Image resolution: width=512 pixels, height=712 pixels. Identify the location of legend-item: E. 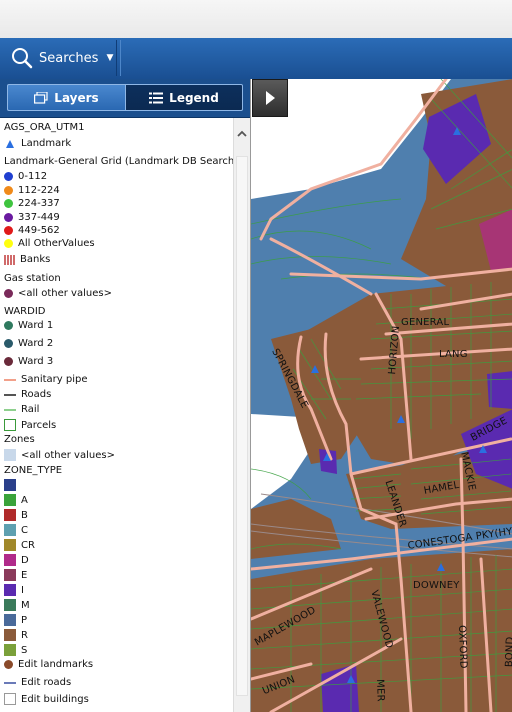
(15, 575).